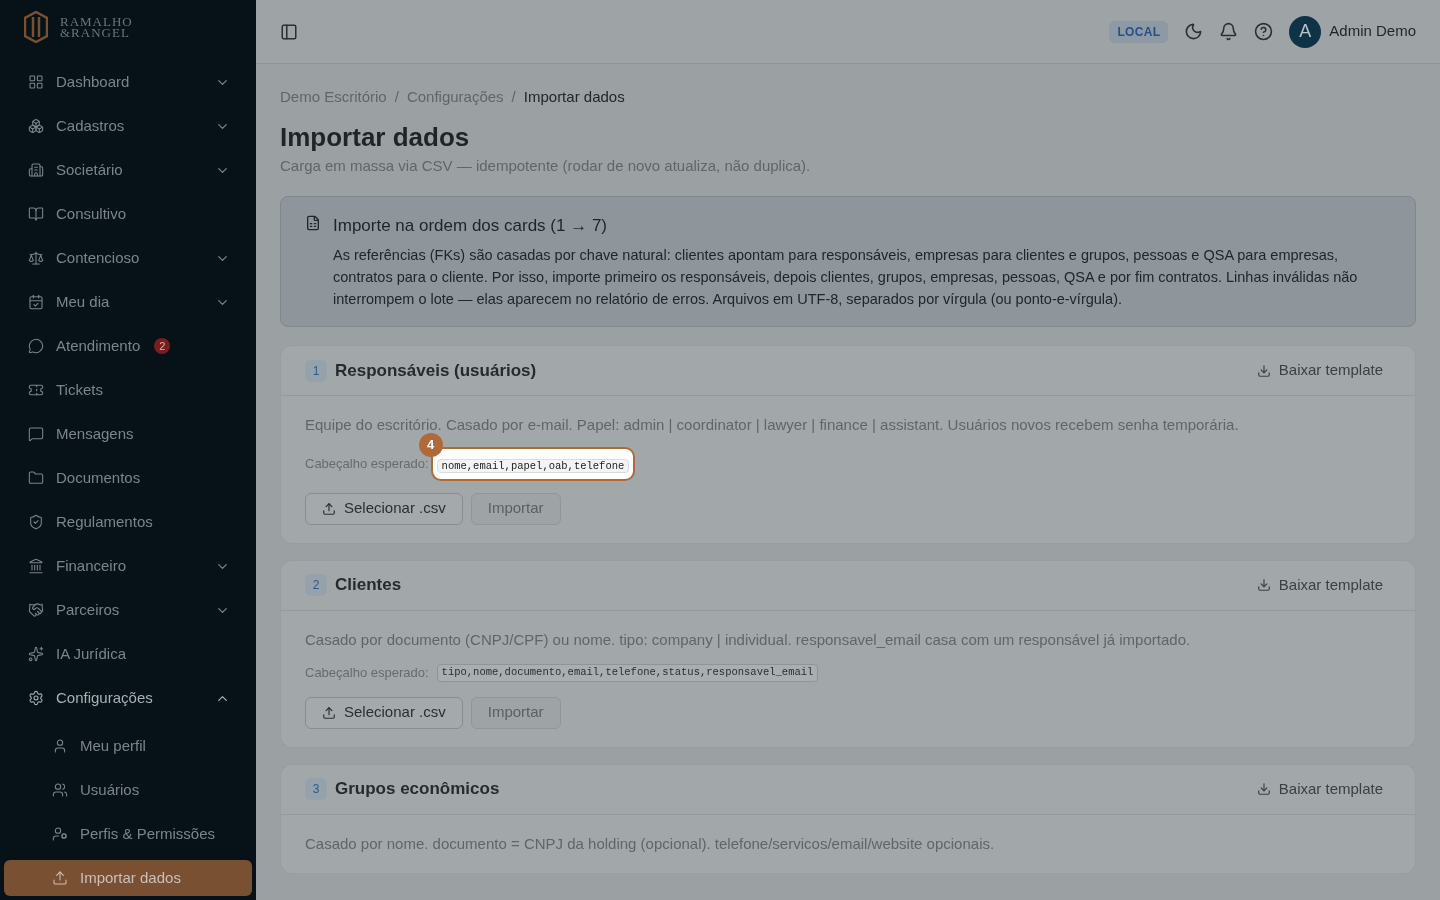 The height and width of the screenshot is (900, 1440). Describe the element at coordinates (368, 585) in the screenshot. I see `card-title: Clientes` at that location.